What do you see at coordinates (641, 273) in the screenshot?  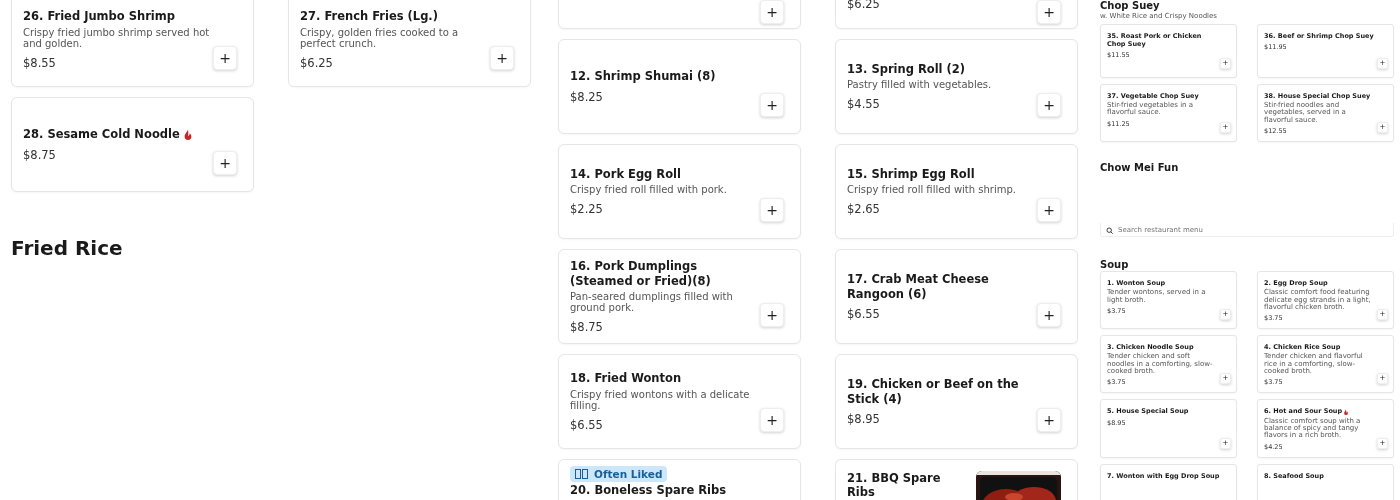 I see `item-name: 16. Pork Dumplings (Steamed or Fried)(8)` at bounding box center [641, 273].